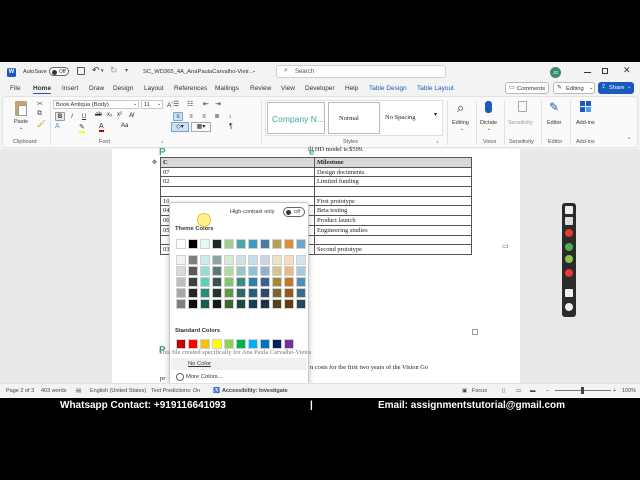 This screenshot has height=480, width=640. Describe the element at coordinates (260, 88) in the screenshot. I see `tab-review: Review` at that location.